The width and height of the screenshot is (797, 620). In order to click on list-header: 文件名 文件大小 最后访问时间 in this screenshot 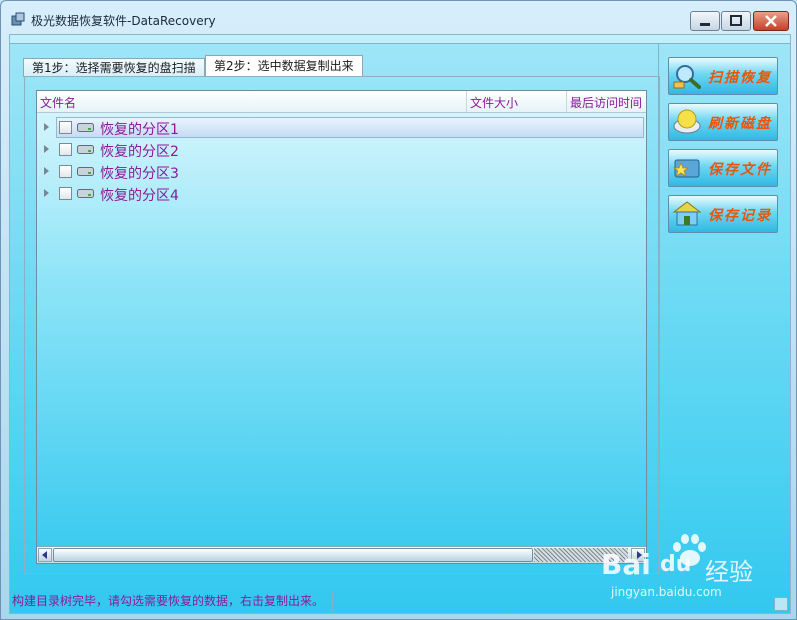, I will do `click(341, 102)`.